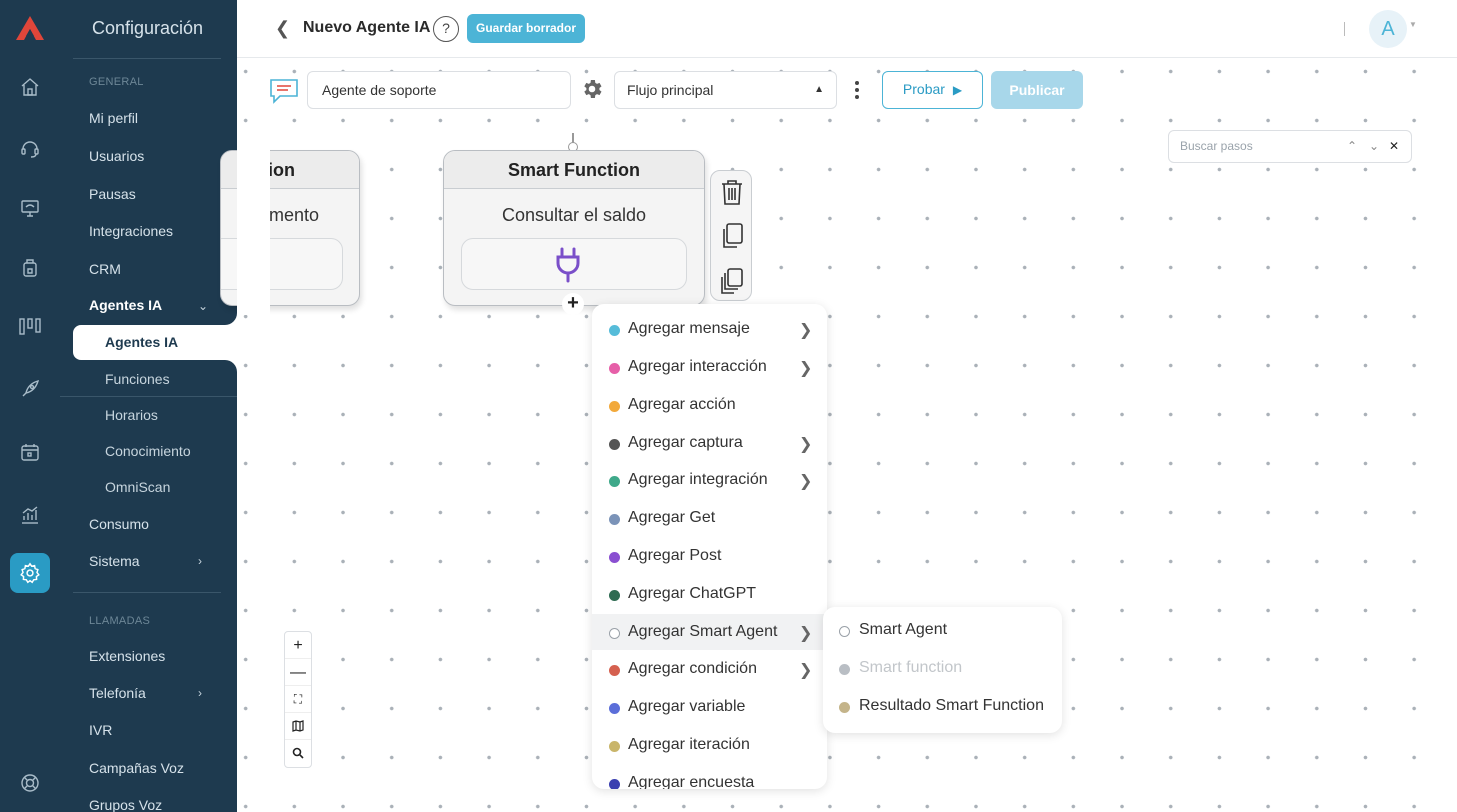 Image resolution: width=1457 pixels, height=812 pixels. I want to click on agent-name-input: Agente de soporte, so click(439, 90).